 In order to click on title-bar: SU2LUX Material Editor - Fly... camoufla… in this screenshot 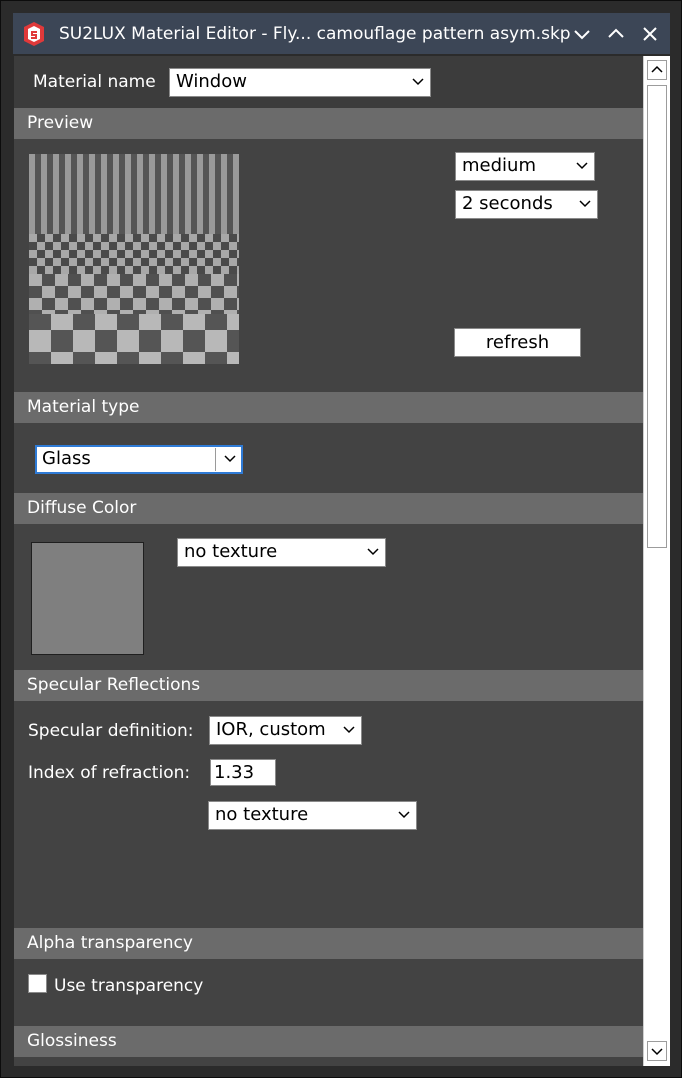, I will do `click(341, 33)`.